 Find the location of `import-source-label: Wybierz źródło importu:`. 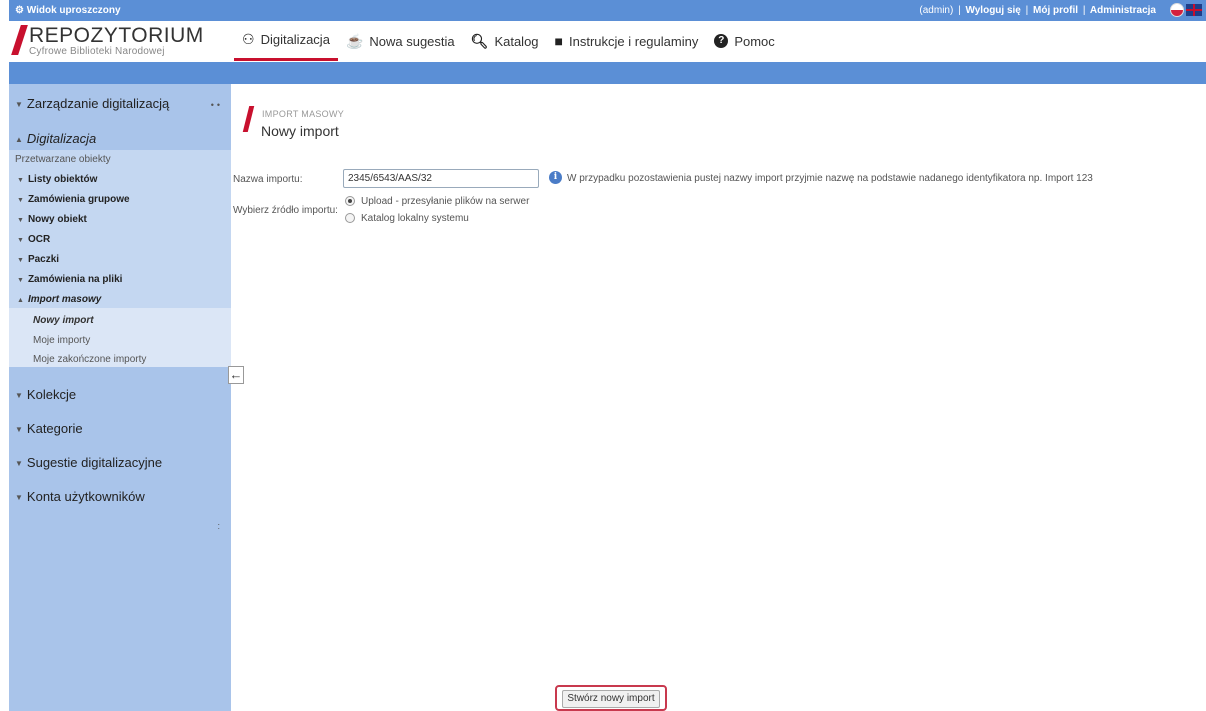

import-source-label: Wybierz źródło importu: is located at coordinates (285, 210).